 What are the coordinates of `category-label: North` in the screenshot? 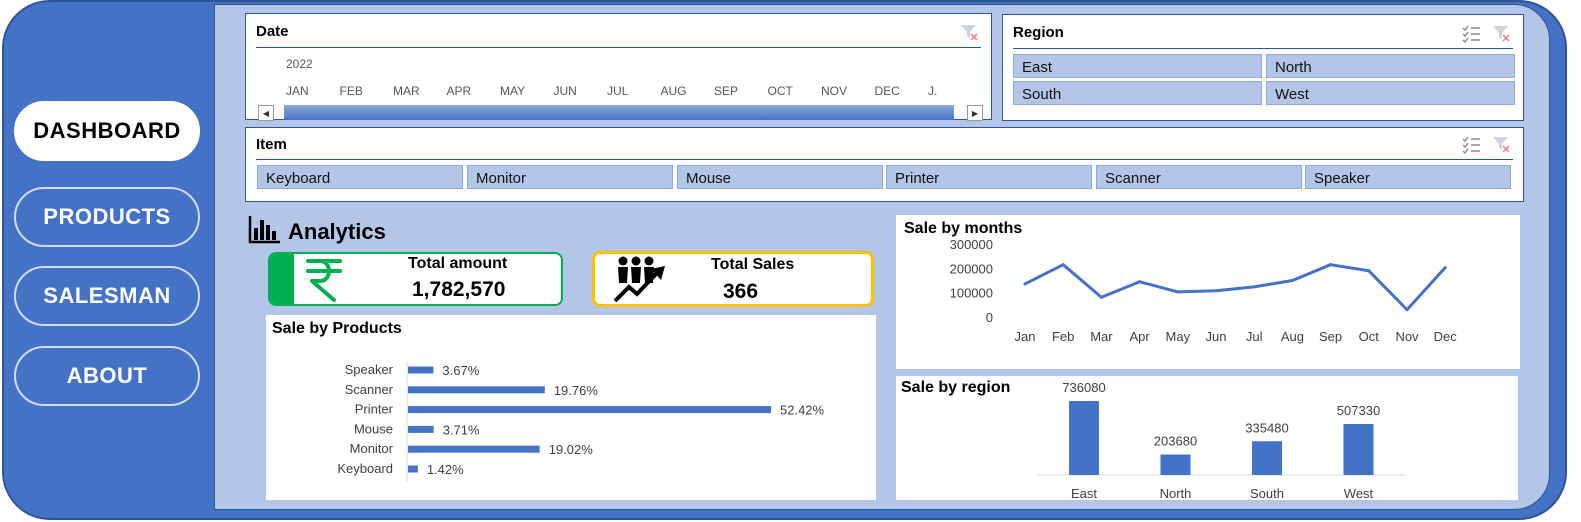 It's located at (1176, 493).